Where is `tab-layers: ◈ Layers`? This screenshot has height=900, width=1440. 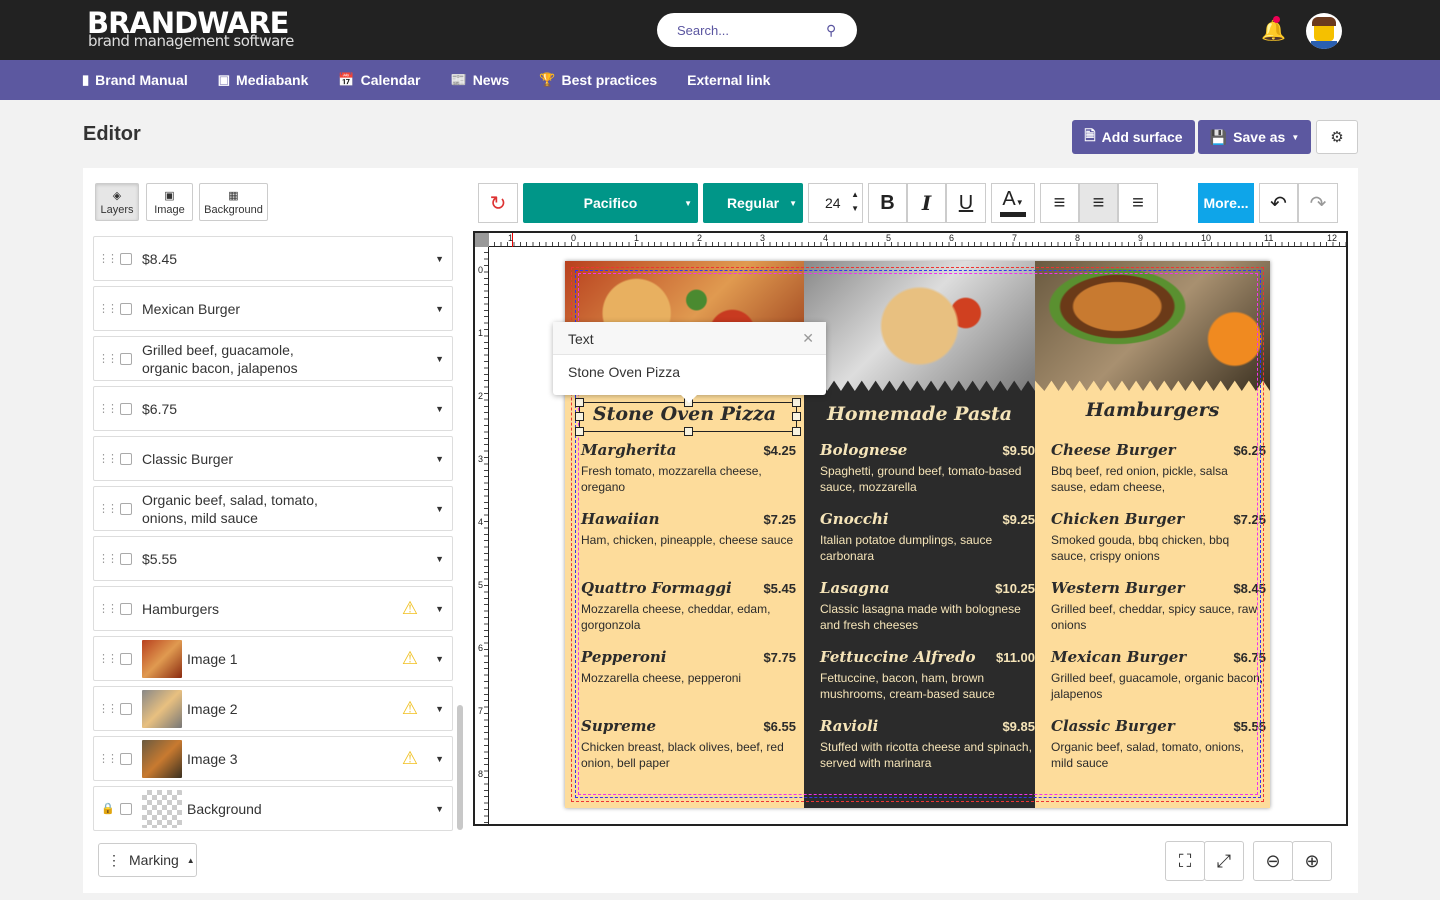 tab-layers: ◈ Layers is located at coordinates (117, 202).